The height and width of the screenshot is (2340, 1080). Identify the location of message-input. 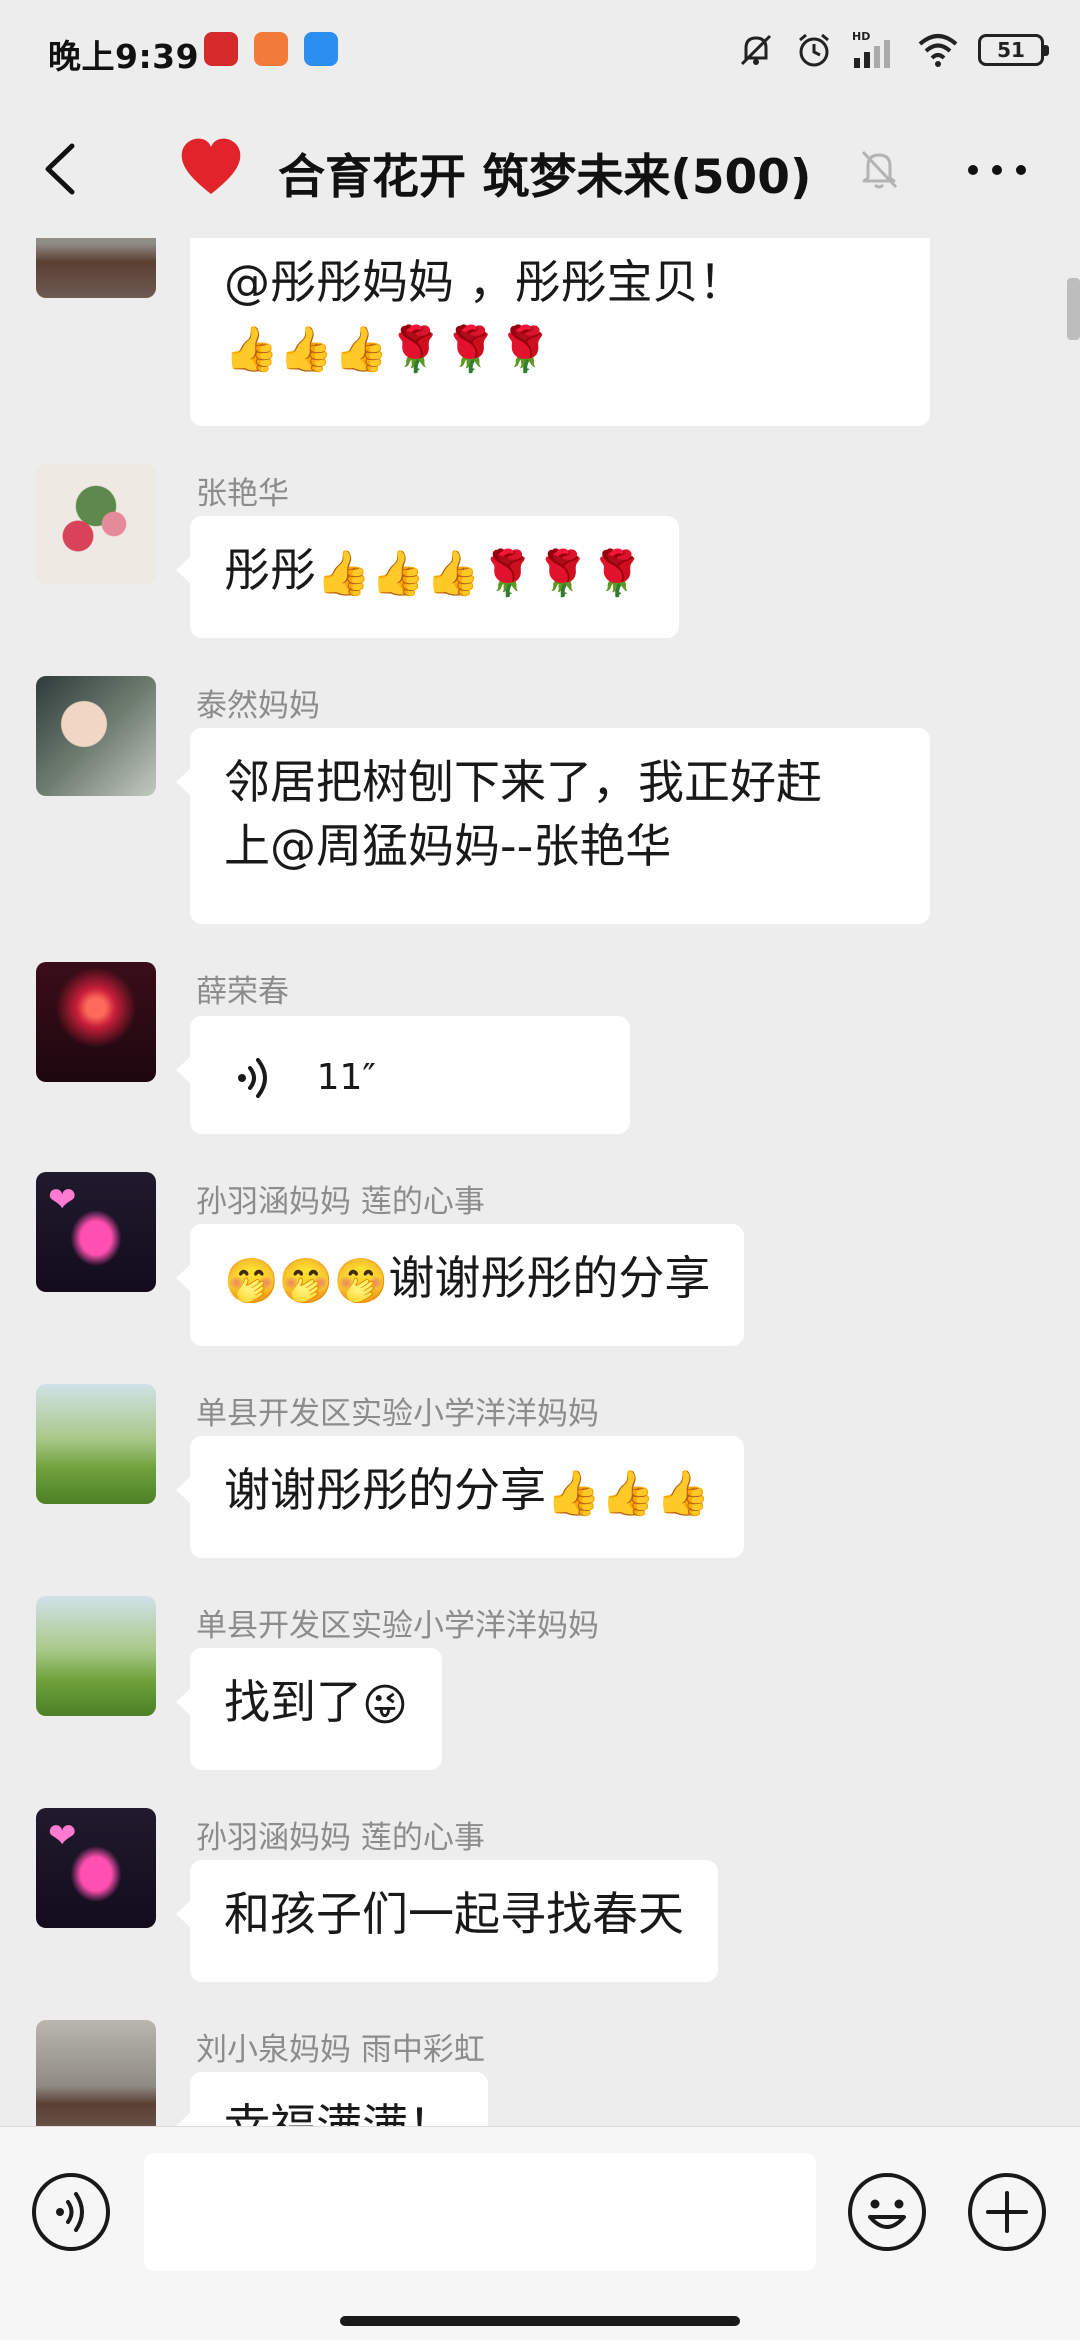
(480, 2212).